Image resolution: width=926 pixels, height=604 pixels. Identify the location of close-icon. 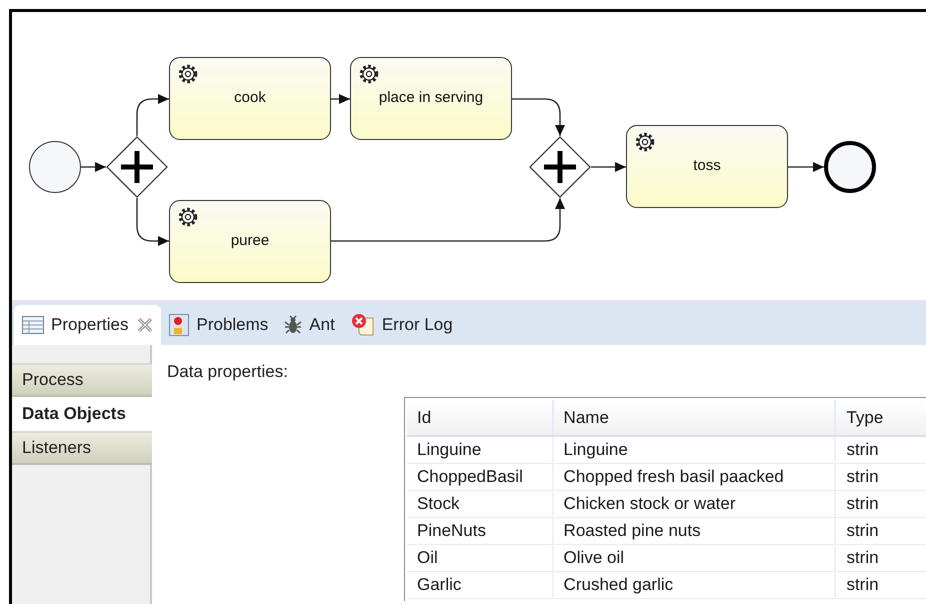
(145, 325).